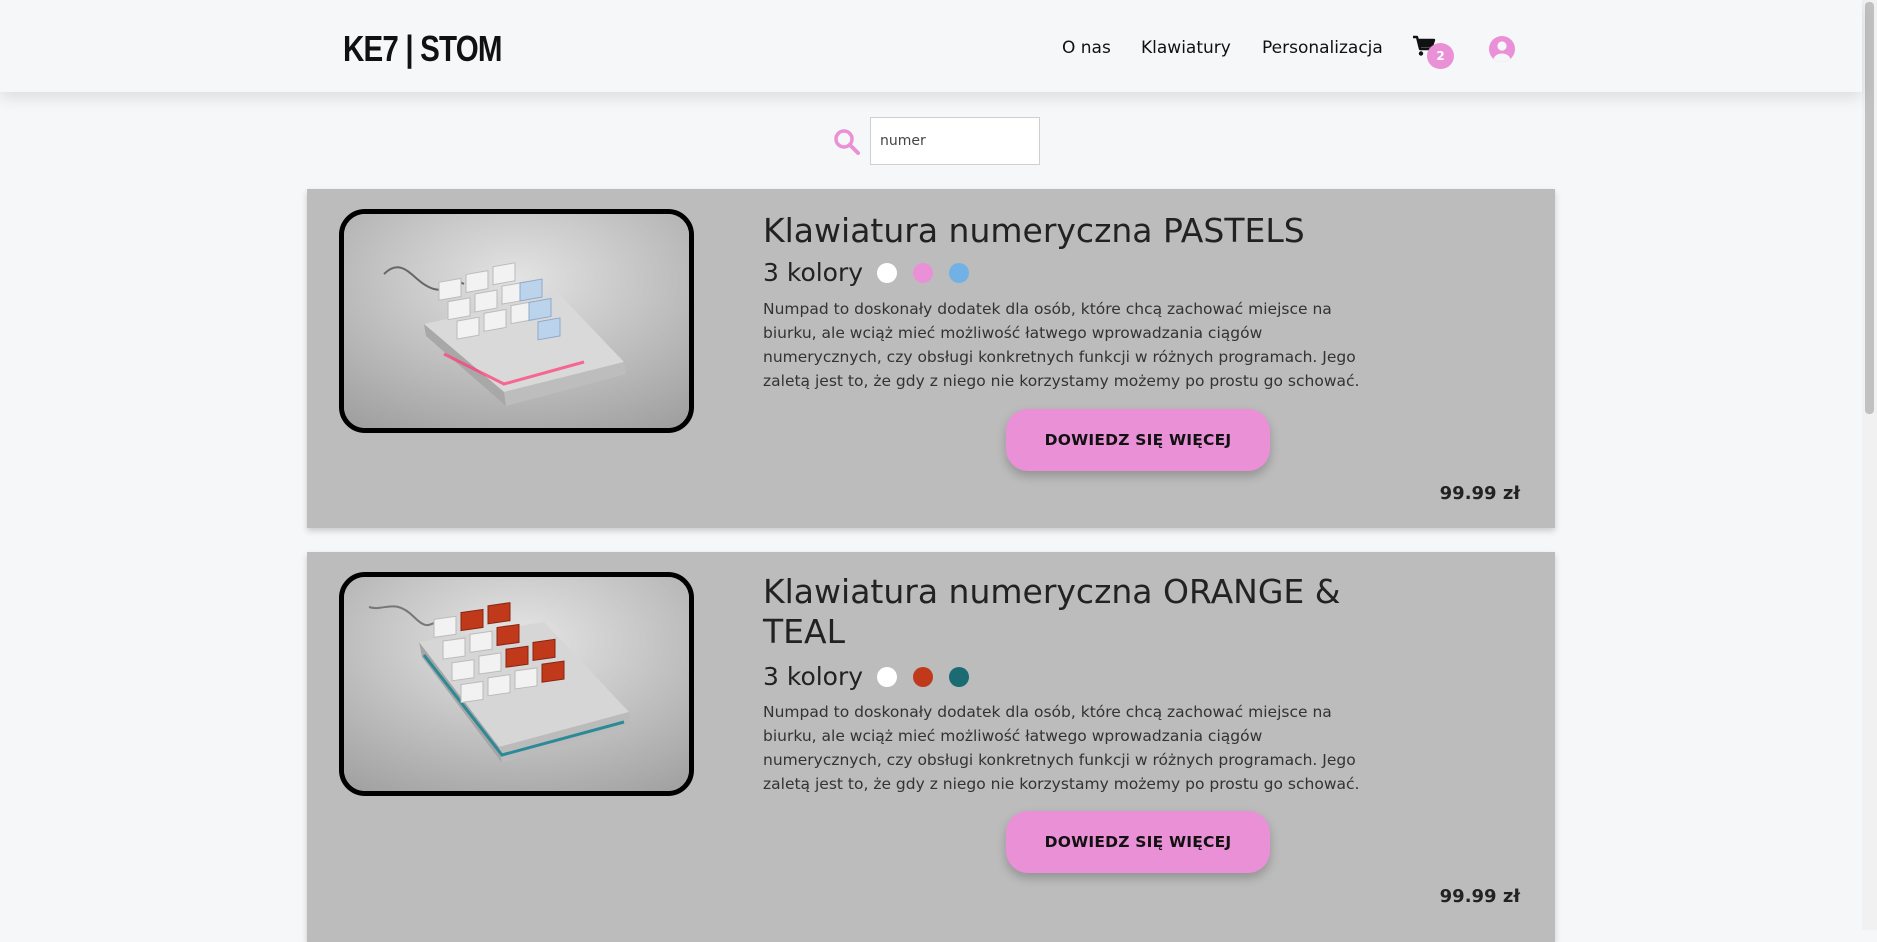 Image resolution: width=1877 pixels, height=942 pixels. What do you see at coordinates (959, 676) in the screenshot?
I see `color-swatch-teal` at bounding box center [959, 676].